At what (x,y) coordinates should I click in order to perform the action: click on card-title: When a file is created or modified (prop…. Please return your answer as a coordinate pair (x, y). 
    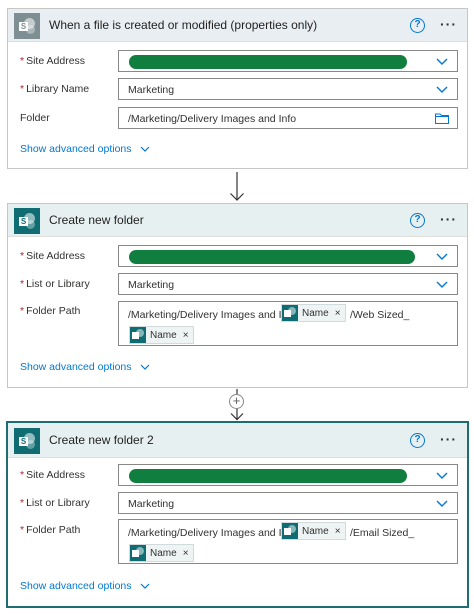
    Looking at the image, I should click on (183, 25).